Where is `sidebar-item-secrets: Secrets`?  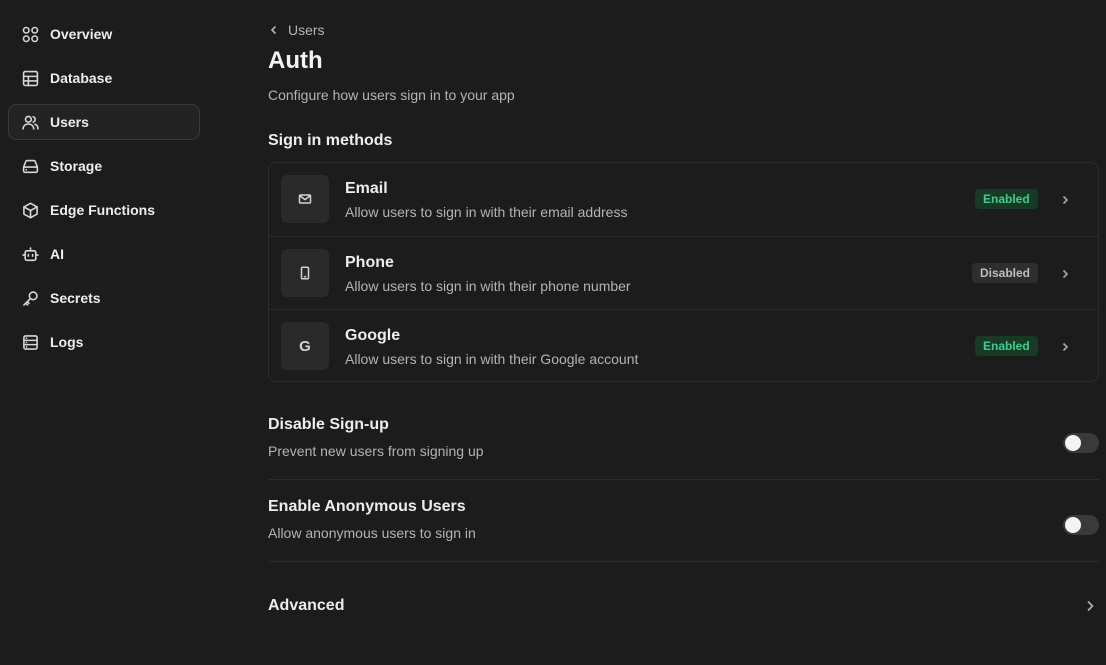 sidebar-item-secrets: Secrets is located at coordinates (104, 298).